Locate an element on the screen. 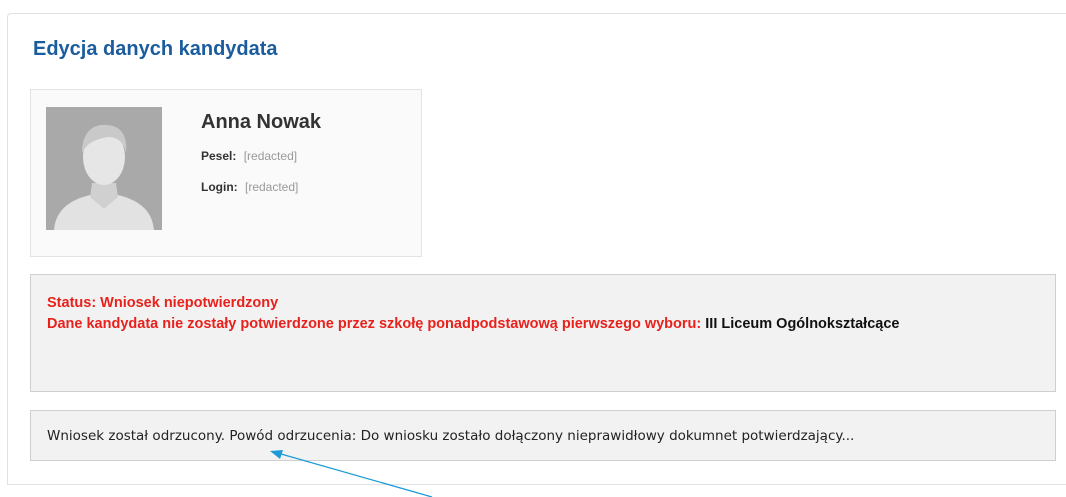  candidate-name: Anna Nowak is located at coordinates (261, 122).